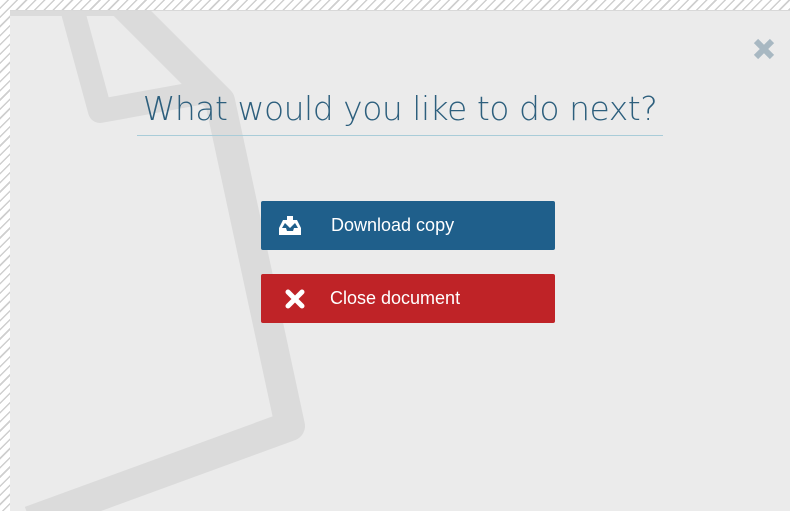 The image size is (790, 511). I want to click on x-icon, so click(295, 299).